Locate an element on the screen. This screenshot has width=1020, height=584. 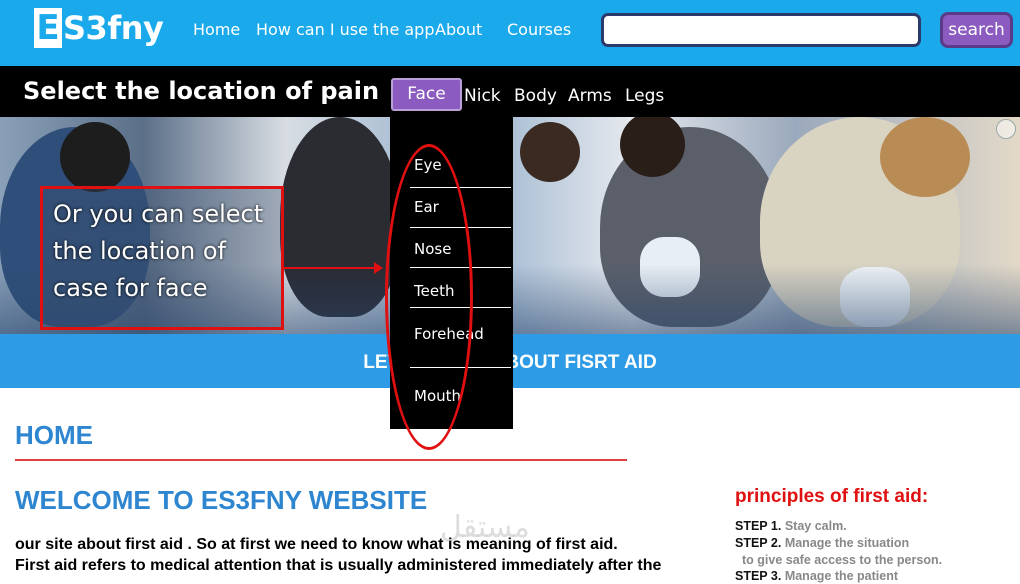
site-logo: E S3fny is located at coordinates (99, 28).